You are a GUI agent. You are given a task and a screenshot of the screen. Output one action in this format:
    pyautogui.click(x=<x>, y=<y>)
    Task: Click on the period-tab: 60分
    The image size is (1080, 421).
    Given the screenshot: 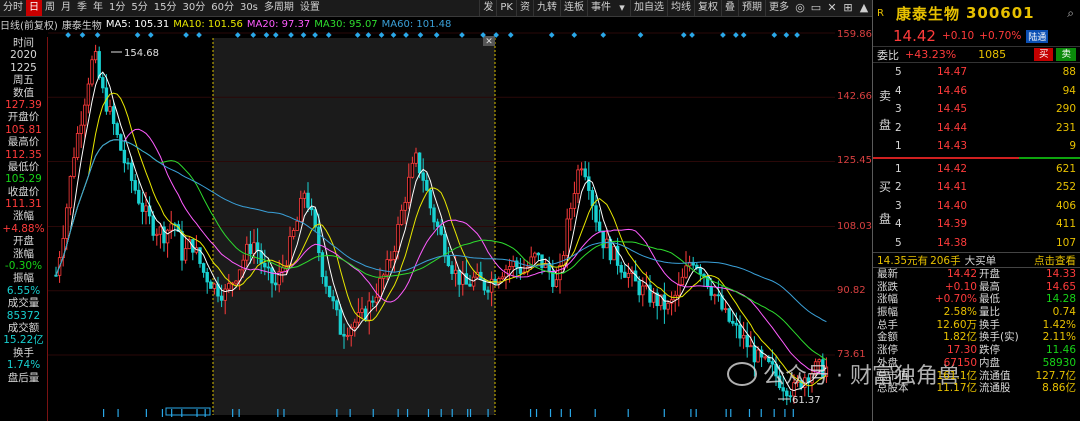 What is the action you would take?
    pyautogui.click(x=222, y=8)
    